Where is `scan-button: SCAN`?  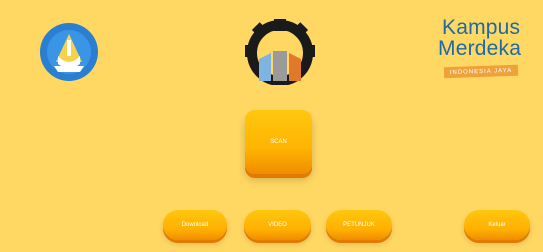 scan-button: SCAN is located at coordinates (278, 142).